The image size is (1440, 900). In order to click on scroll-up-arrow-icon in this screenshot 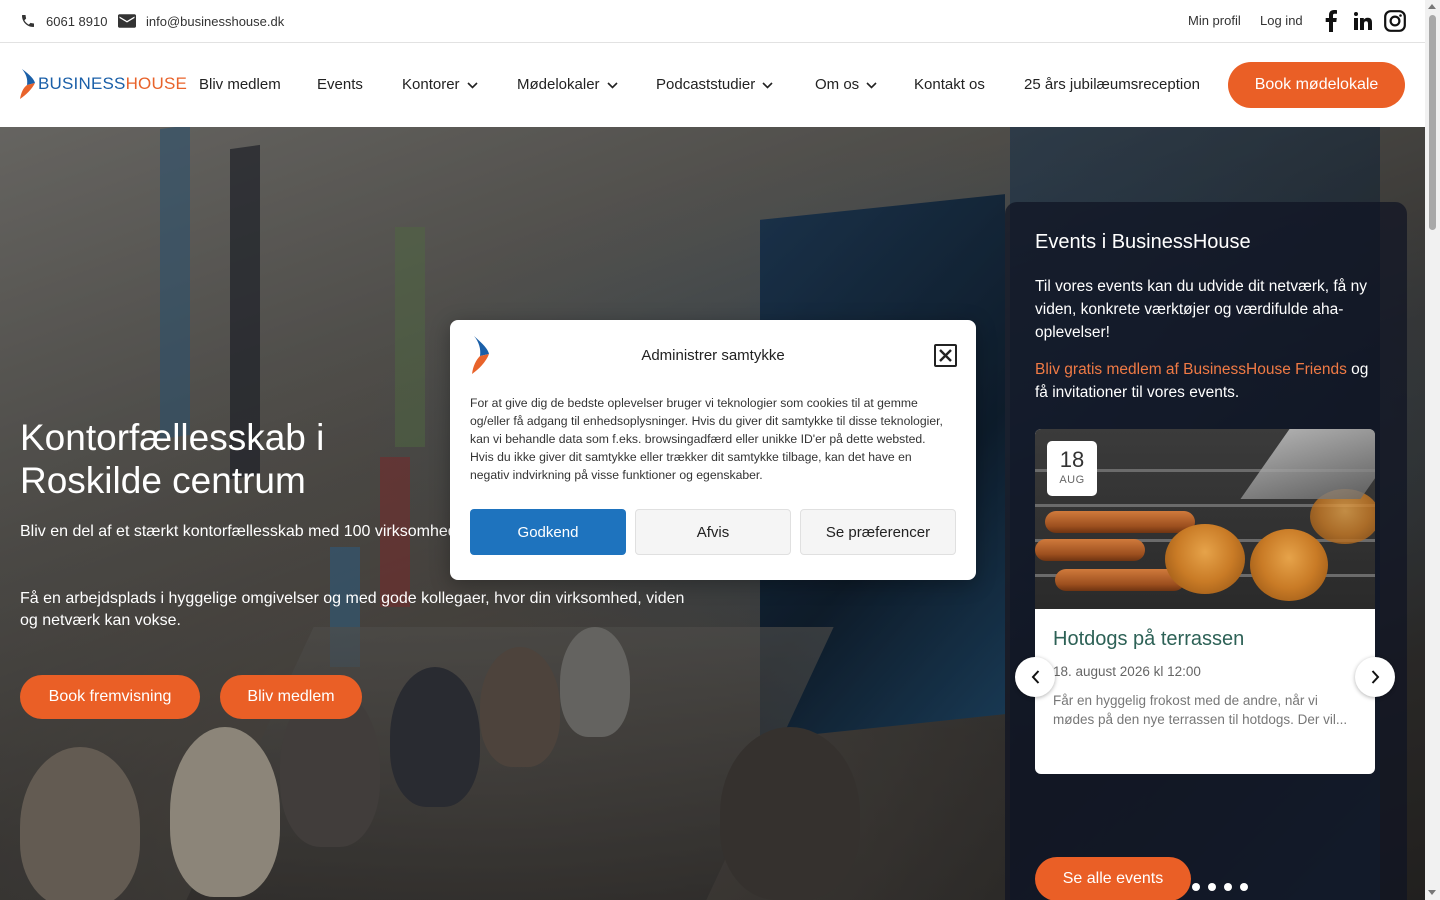, I will do `click(1432, 6)`.